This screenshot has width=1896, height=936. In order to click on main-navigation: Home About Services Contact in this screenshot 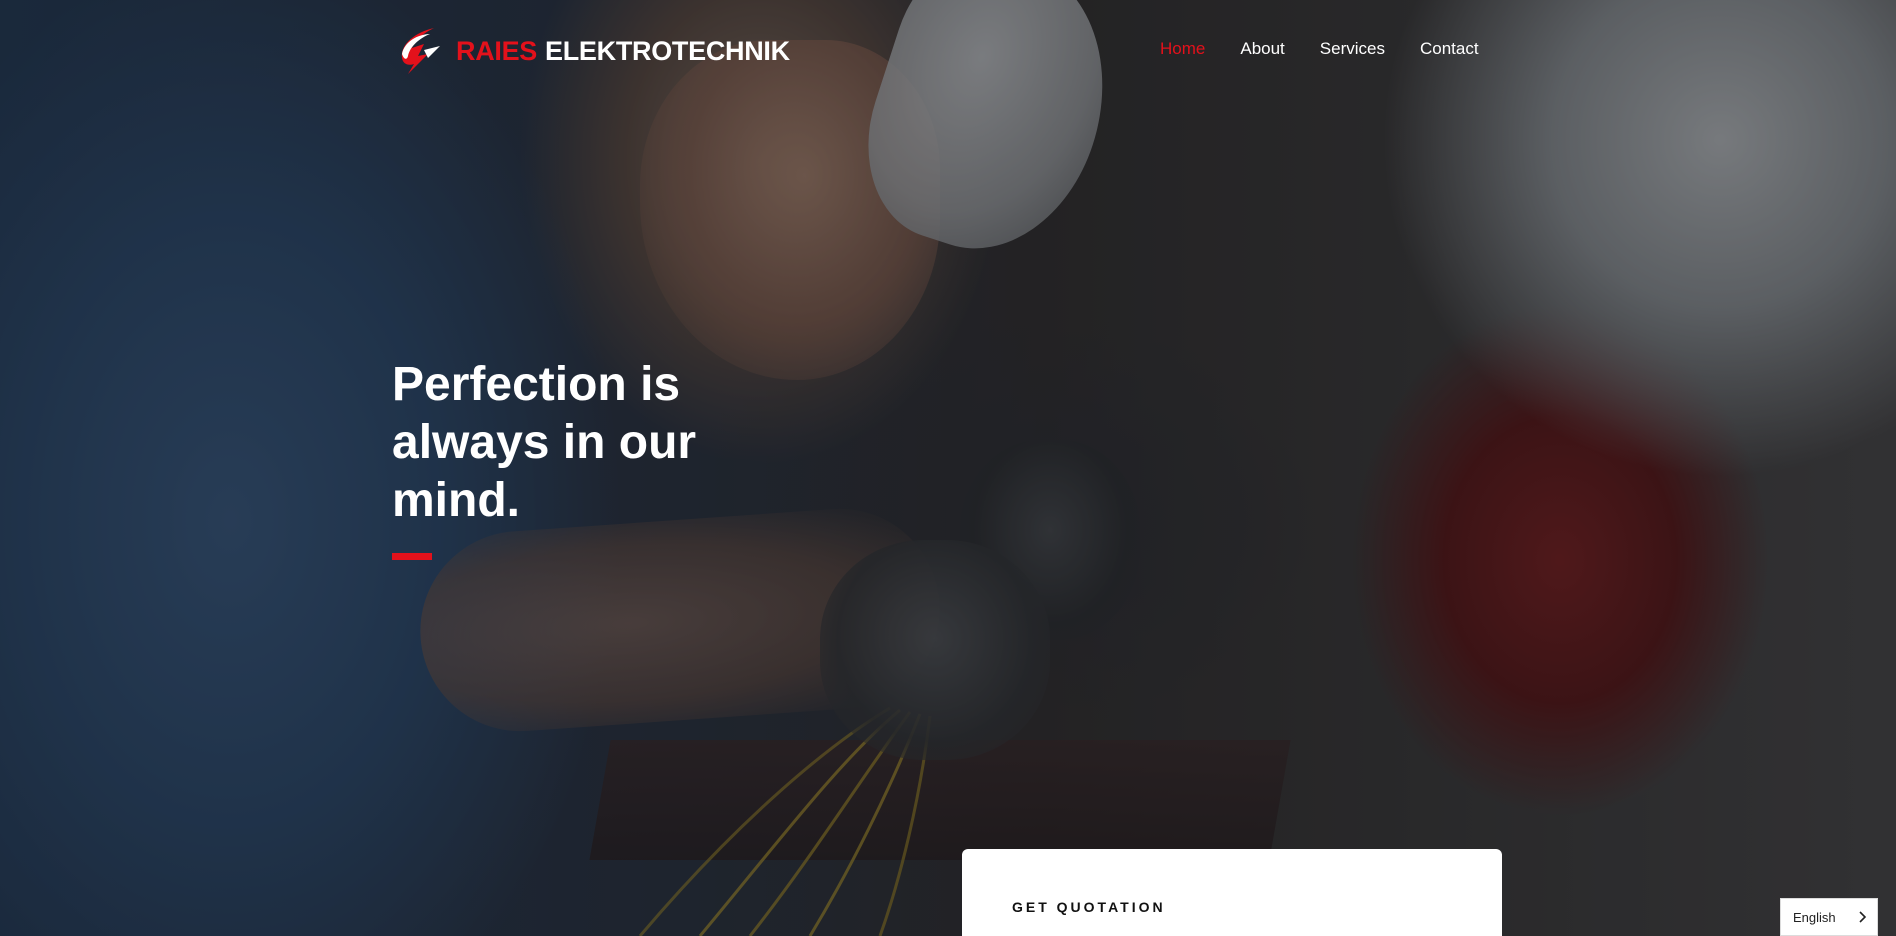, I will do `click(1337, 49)`.